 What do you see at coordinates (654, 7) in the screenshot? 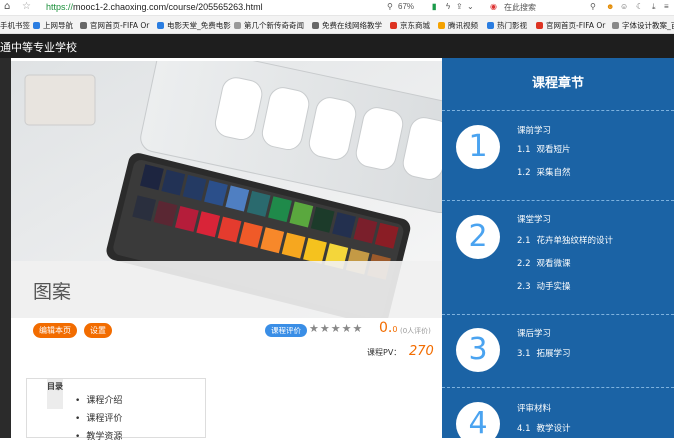
I see `download-icon: ⤓` at bounding box center [654, 7].